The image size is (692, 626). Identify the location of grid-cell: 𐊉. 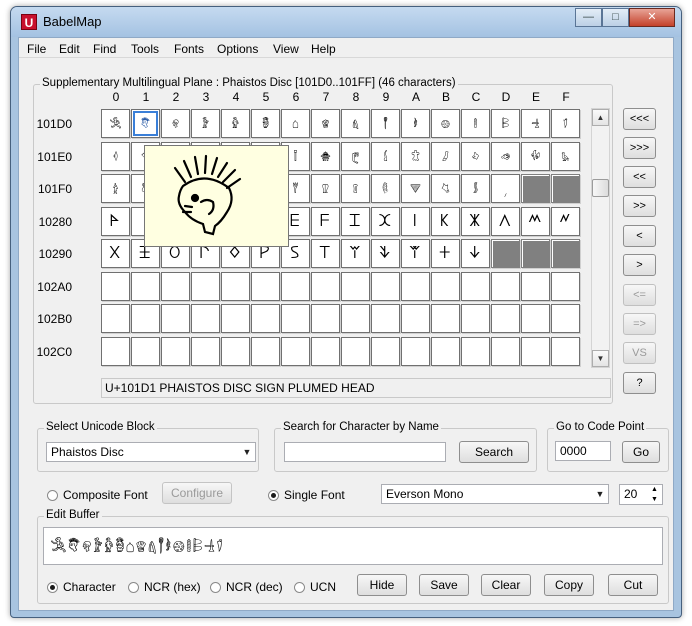
(385, 221).